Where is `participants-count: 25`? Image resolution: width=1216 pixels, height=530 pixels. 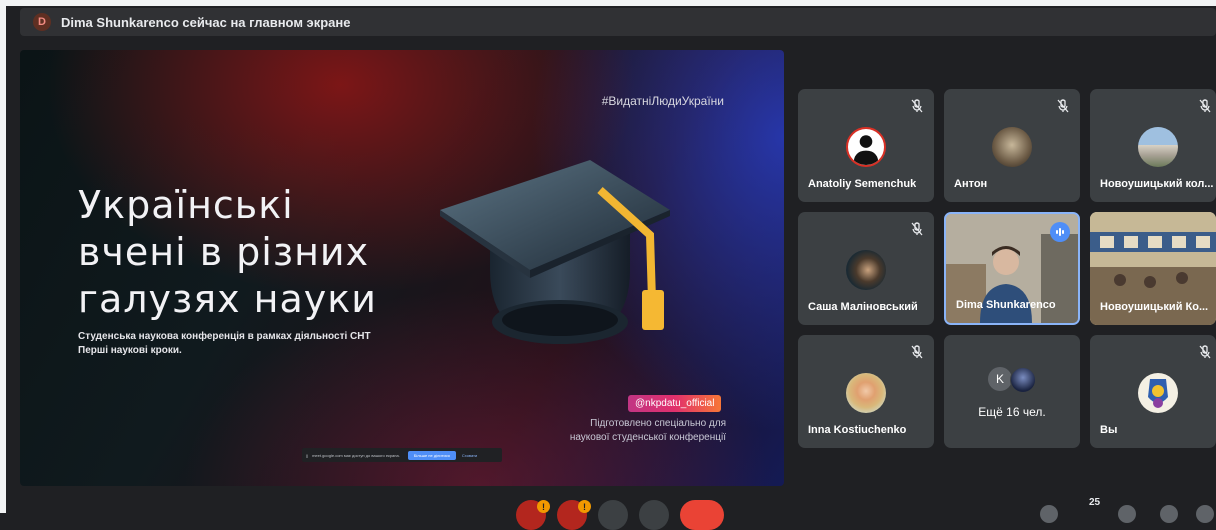 participants-count: 25 is located at coordinates (1095, 502).